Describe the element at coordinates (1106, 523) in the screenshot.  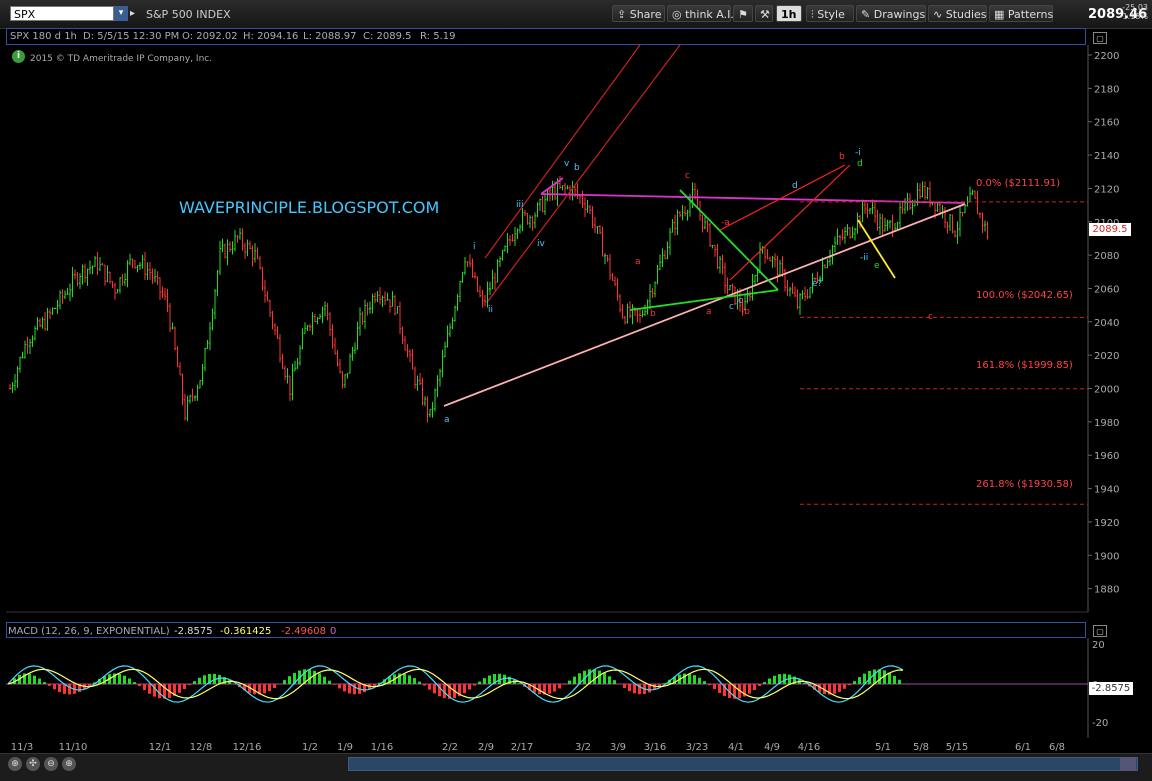
I see `y-tick-label: 1920` at that location.